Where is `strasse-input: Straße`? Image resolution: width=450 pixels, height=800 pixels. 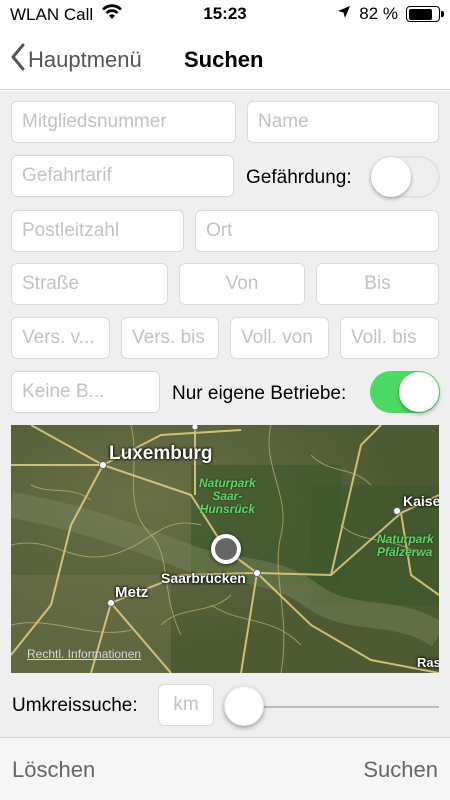 strasse-input: Straße is located at coordinates (89, 284).